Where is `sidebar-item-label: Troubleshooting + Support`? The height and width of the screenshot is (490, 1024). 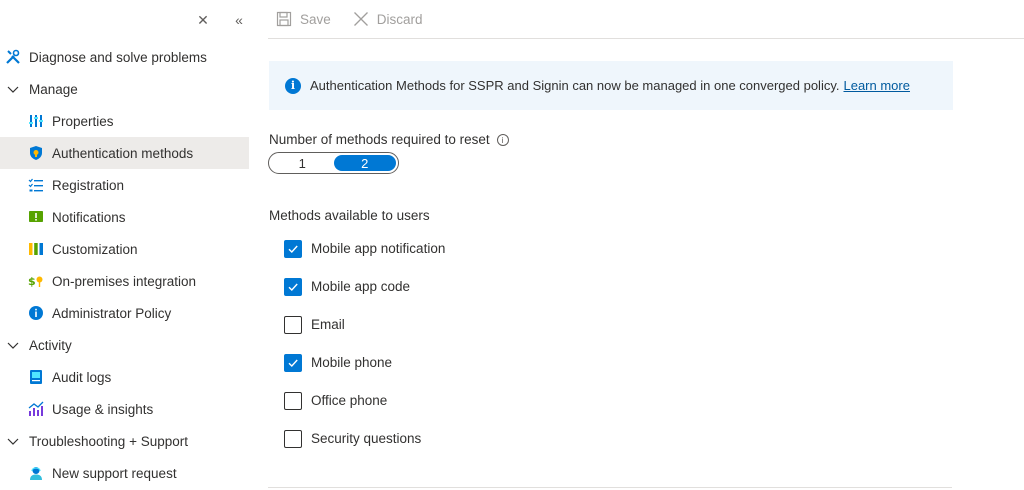 sidebar-item-label: Troubleshooting + Support is located at coordinates (108, 441).